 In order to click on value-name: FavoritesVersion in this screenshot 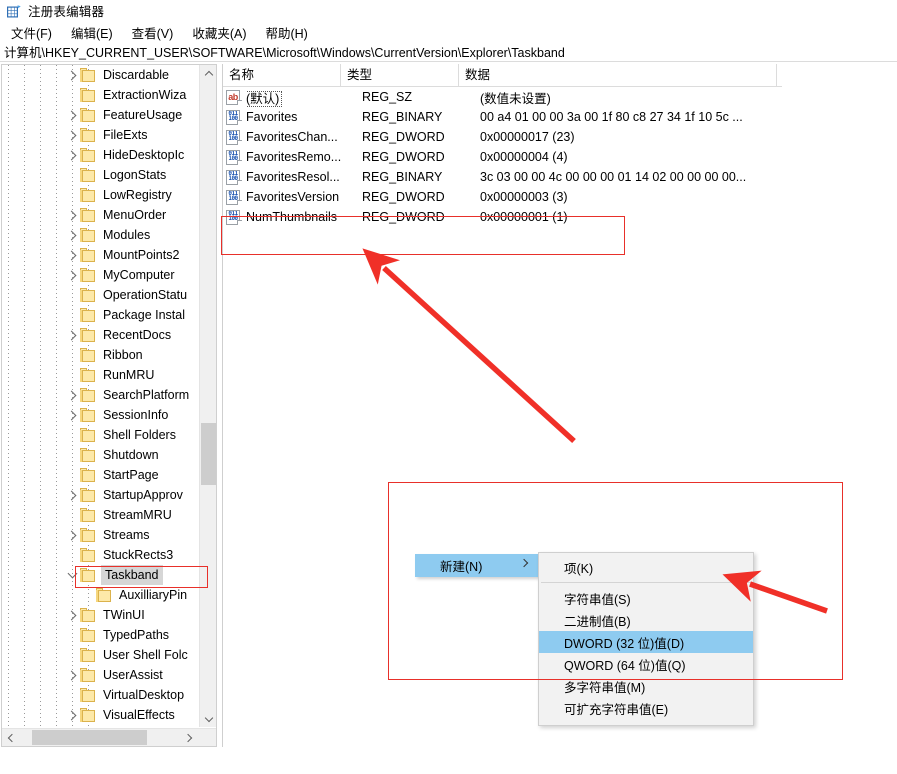, I will do `click(293, 197)`.